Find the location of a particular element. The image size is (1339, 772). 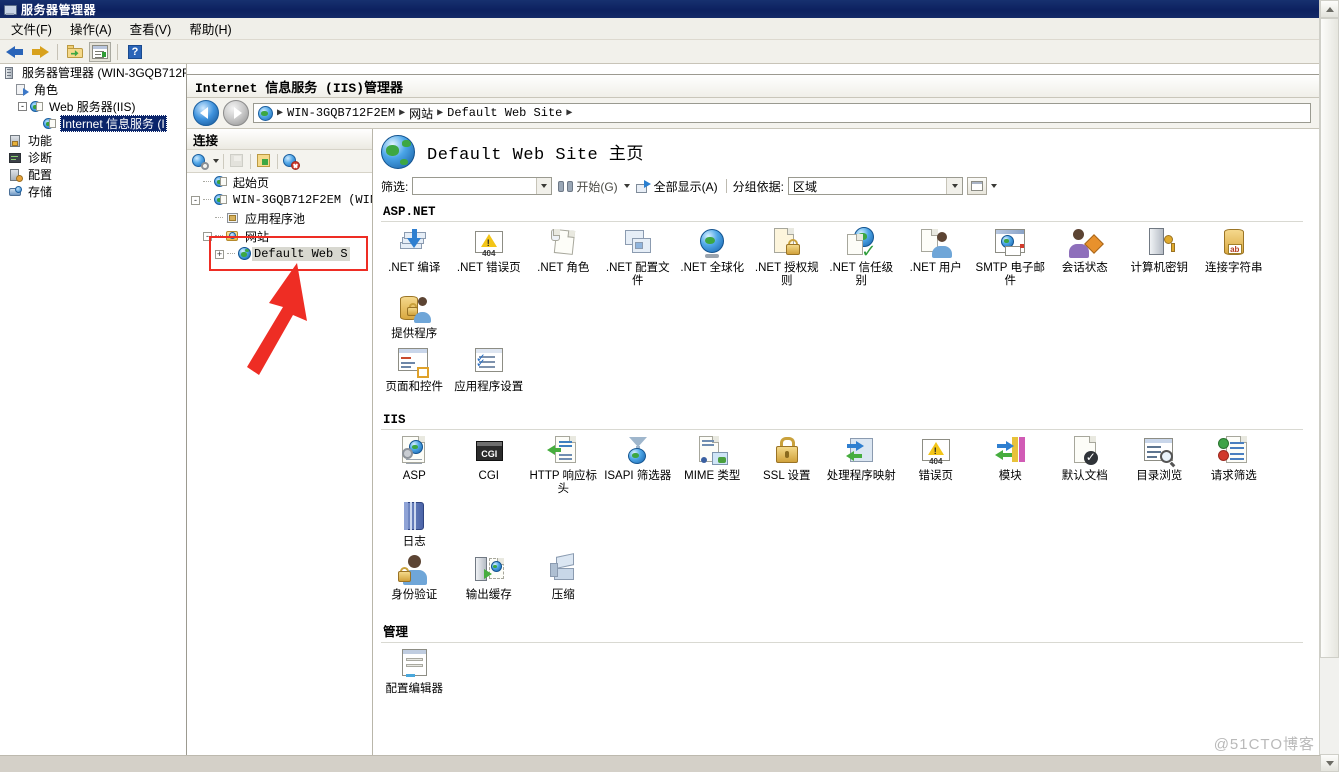

feature-compression: 压缩 is located at coordinates (563, 577).